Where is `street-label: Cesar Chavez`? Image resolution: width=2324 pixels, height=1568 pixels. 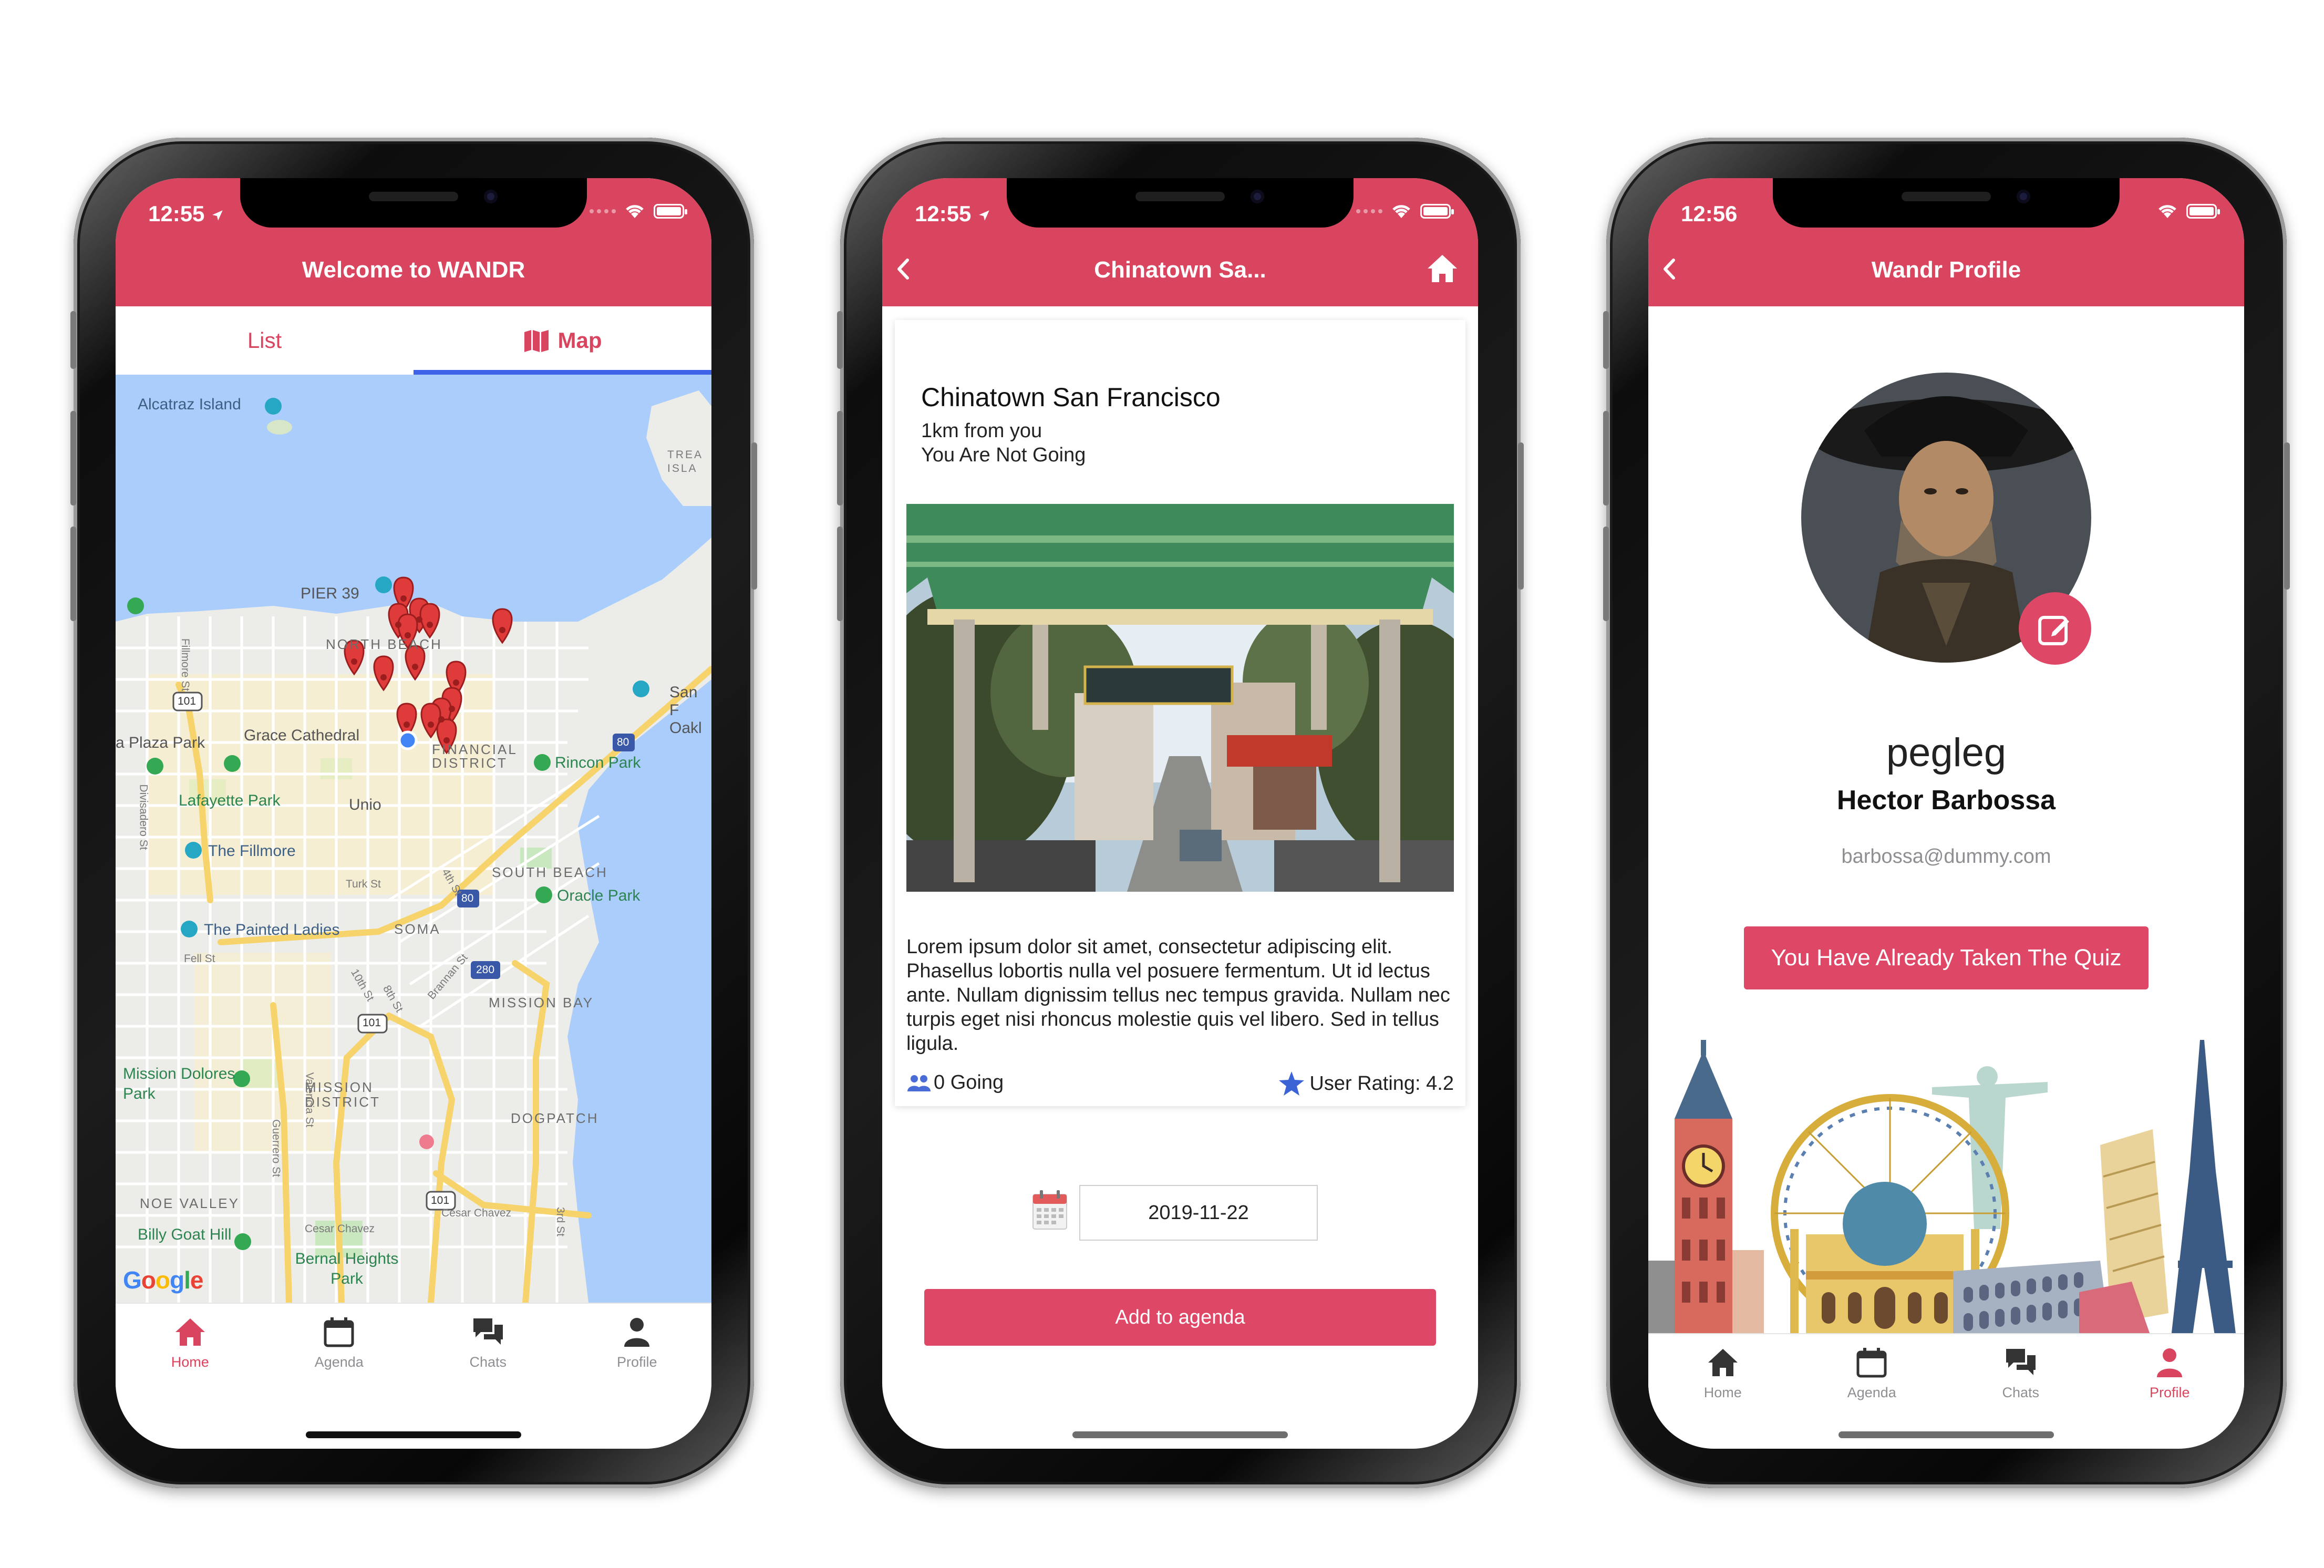
street-label: Cesar Chavez is located at coordinates (340, 1229).